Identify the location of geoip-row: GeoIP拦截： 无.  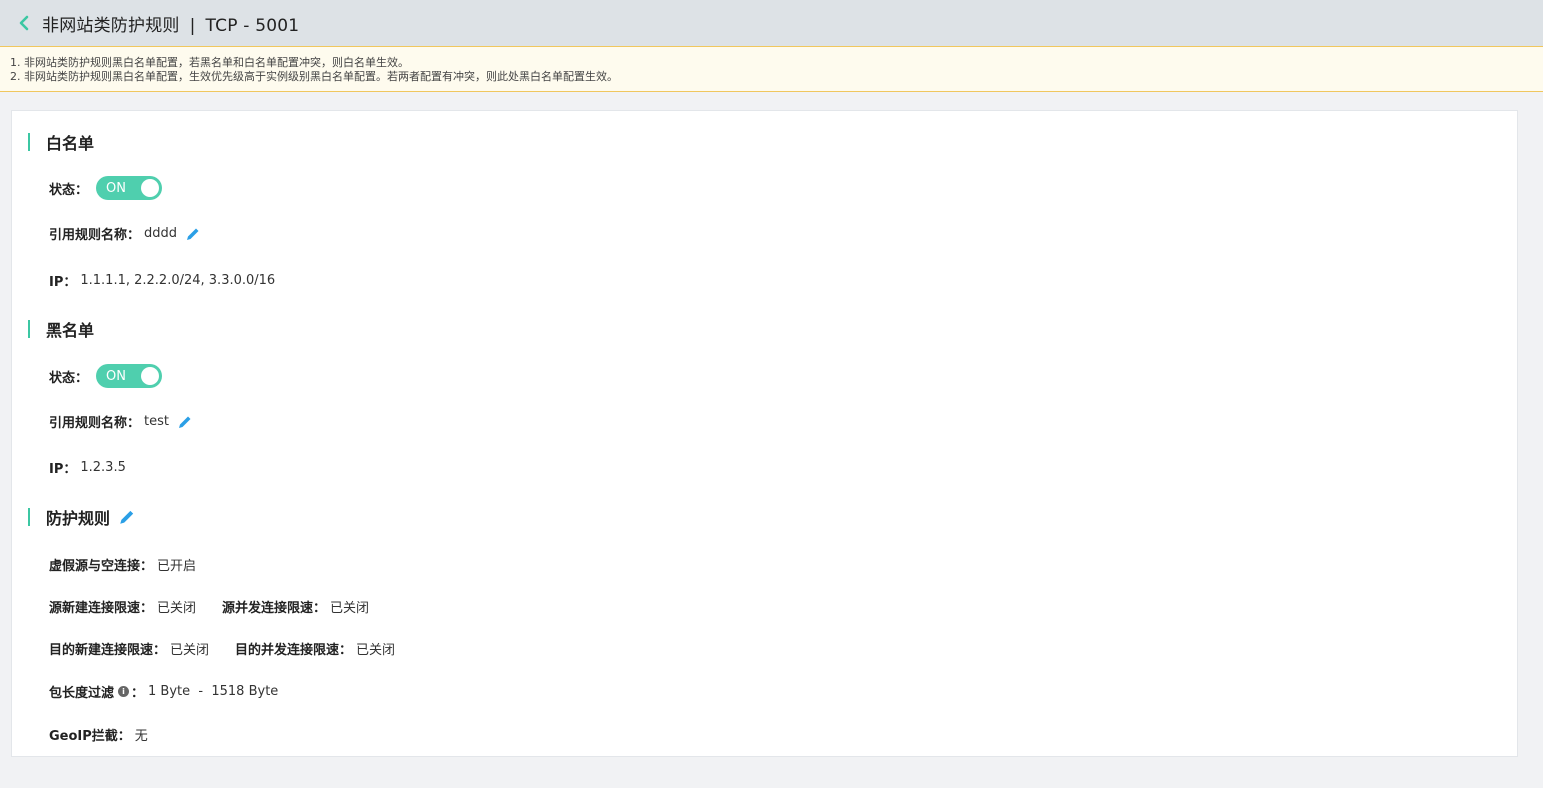
(98, 734).